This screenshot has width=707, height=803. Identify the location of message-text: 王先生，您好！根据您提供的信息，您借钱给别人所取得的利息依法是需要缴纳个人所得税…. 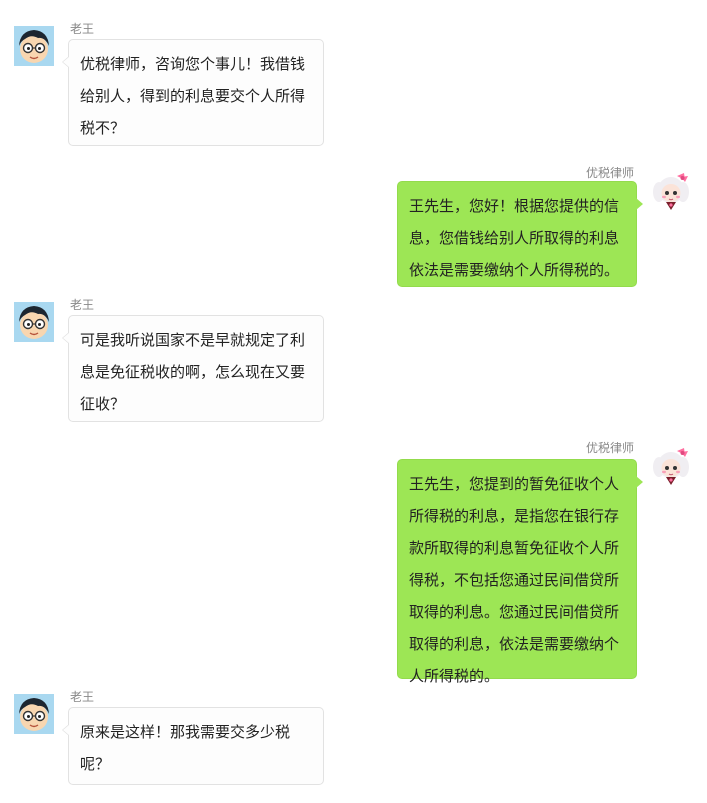
(514, 238).